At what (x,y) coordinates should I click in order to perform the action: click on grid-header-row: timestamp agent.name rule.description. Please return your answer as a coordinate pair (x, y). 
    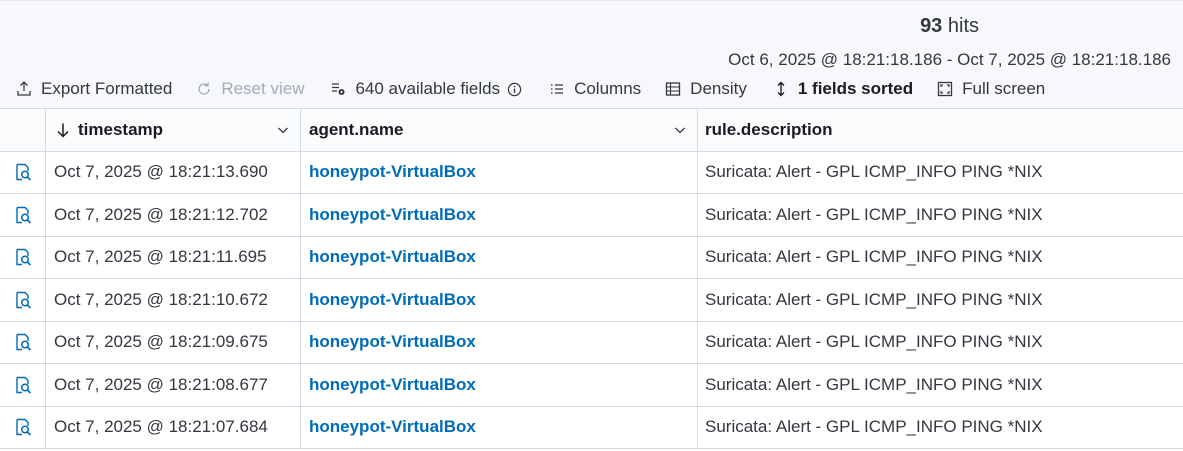
    Looking at the image, I should click on (591, 130).